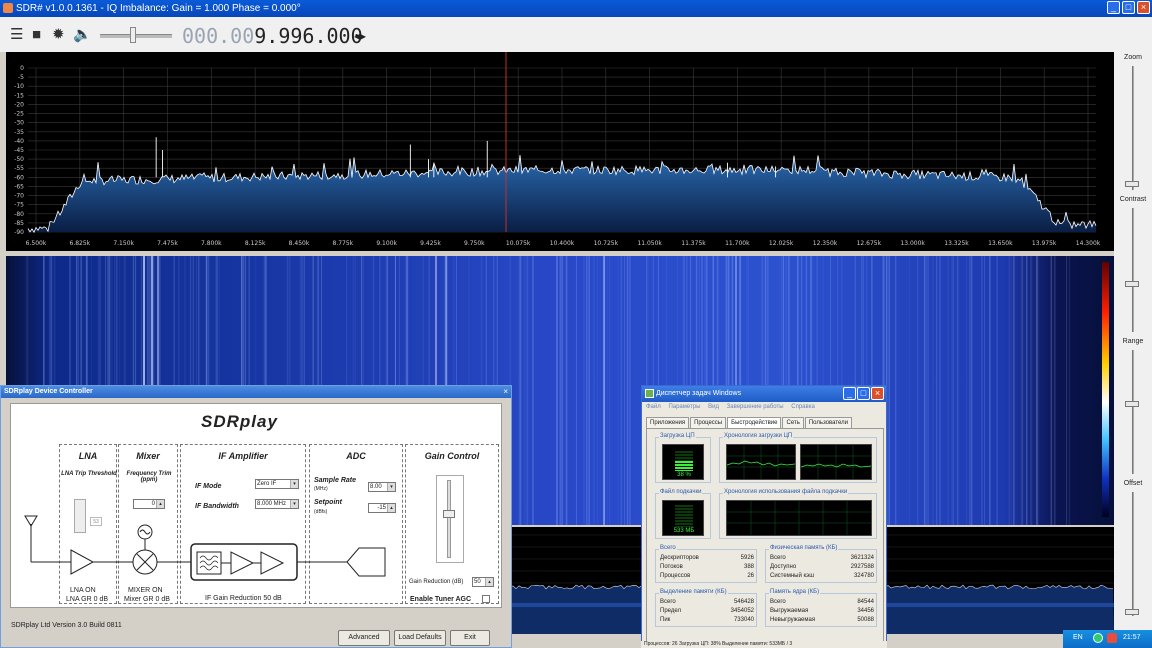 Image resolution: width=1152 pixels, height=648 pixels. What do you see at coordinates (133, 35) in the screenshot?
I see `volume-slider-thumb` at bounding box center [133, 35].